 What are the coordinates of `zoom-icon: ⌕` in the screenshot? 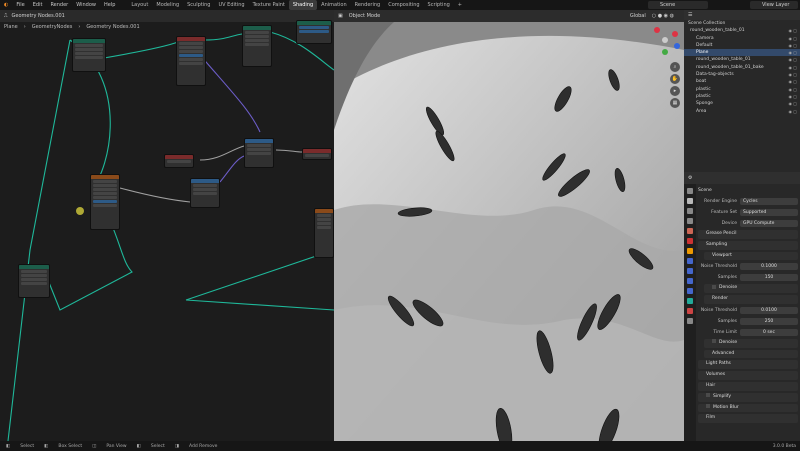 It's located at (675, 67).